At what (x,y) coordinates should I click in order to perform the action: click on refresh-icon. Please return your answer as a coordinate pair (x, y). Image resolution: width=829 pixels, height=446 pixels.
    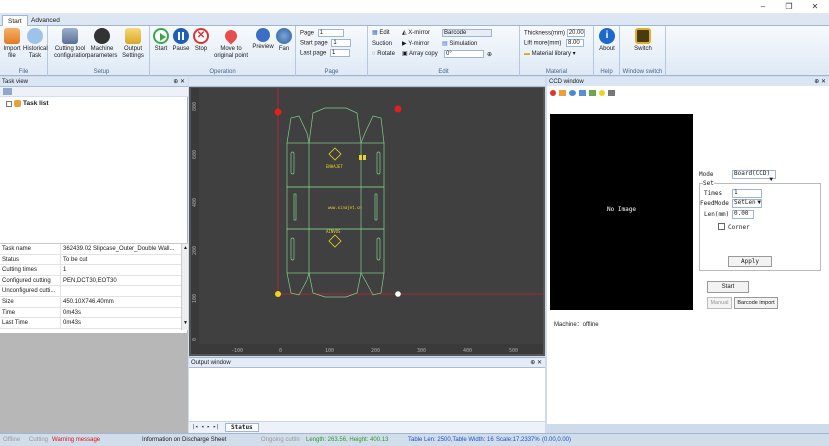
    Looking at the image, I should click on (572, 92).